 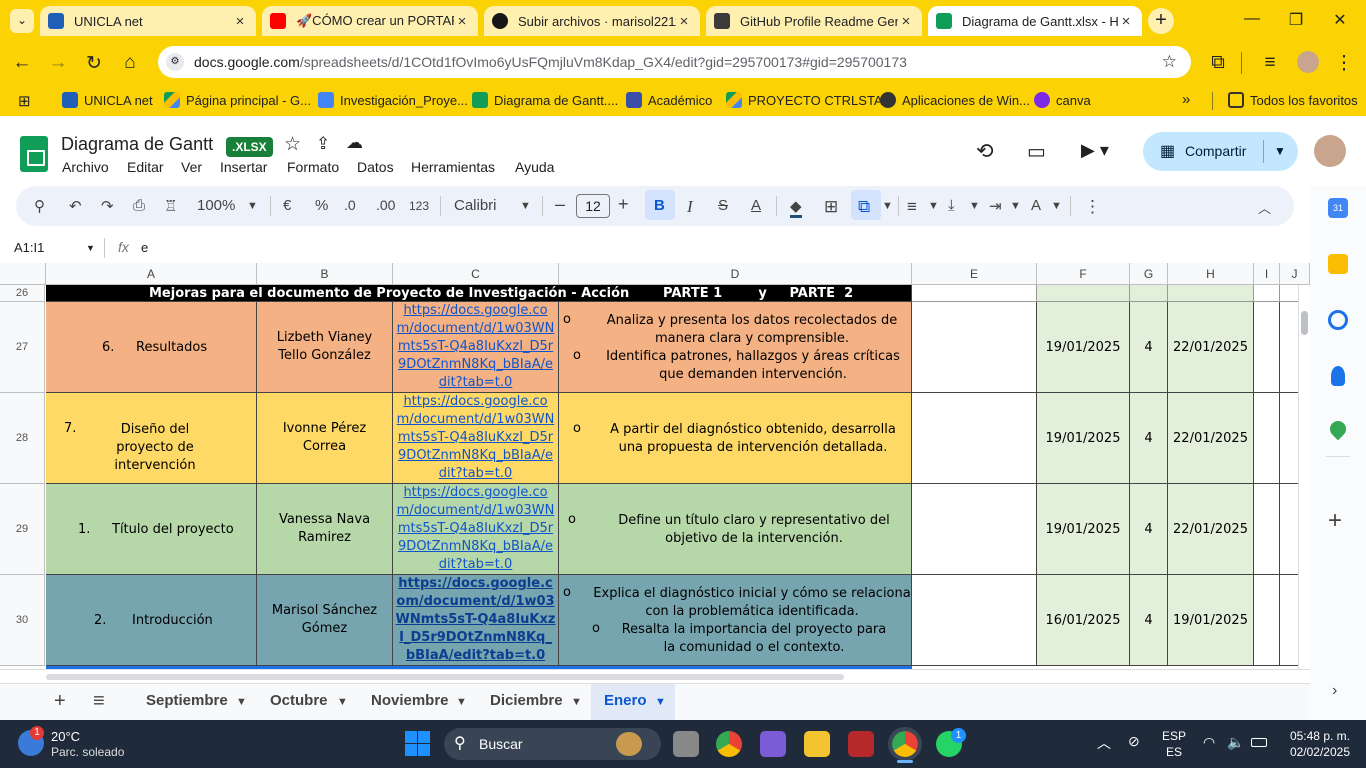 What do you see at coordinates (34, 154) in the screenshot?
I see `sheets-logo-icon` at bounding box center [34, 154].